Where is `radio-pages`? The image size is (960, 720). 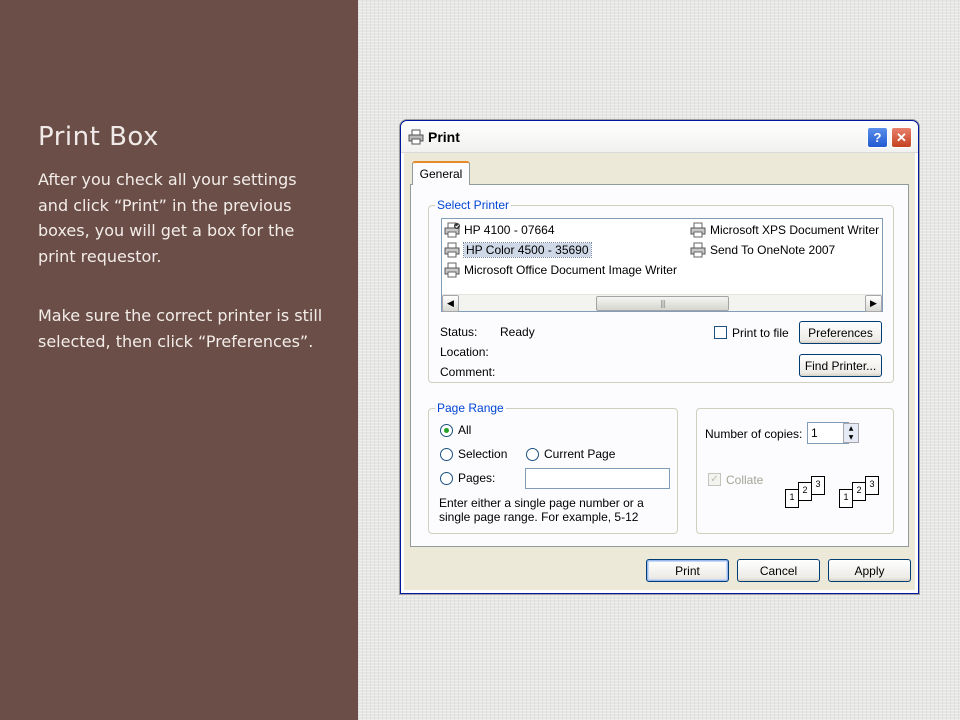 radio-pages is located at coordinates (446, 478).